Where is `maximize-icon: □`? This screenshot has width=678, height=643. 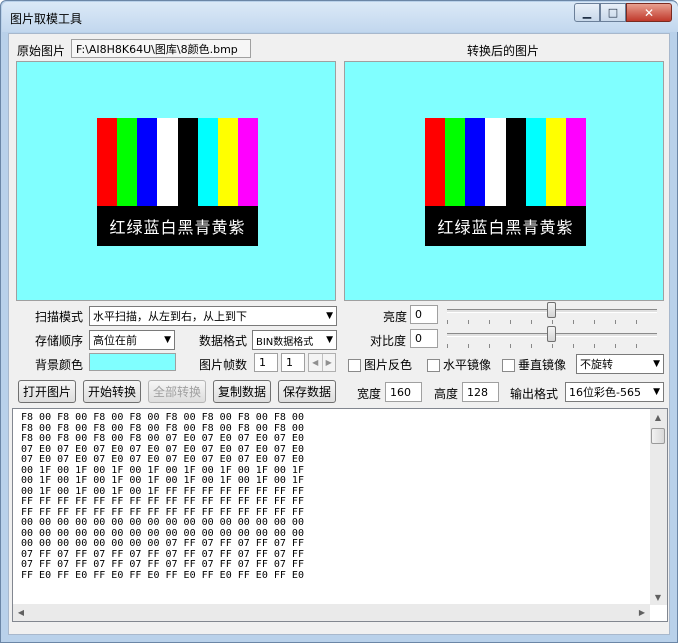
maximize-icon: □ is located at coordinates (613, 12).